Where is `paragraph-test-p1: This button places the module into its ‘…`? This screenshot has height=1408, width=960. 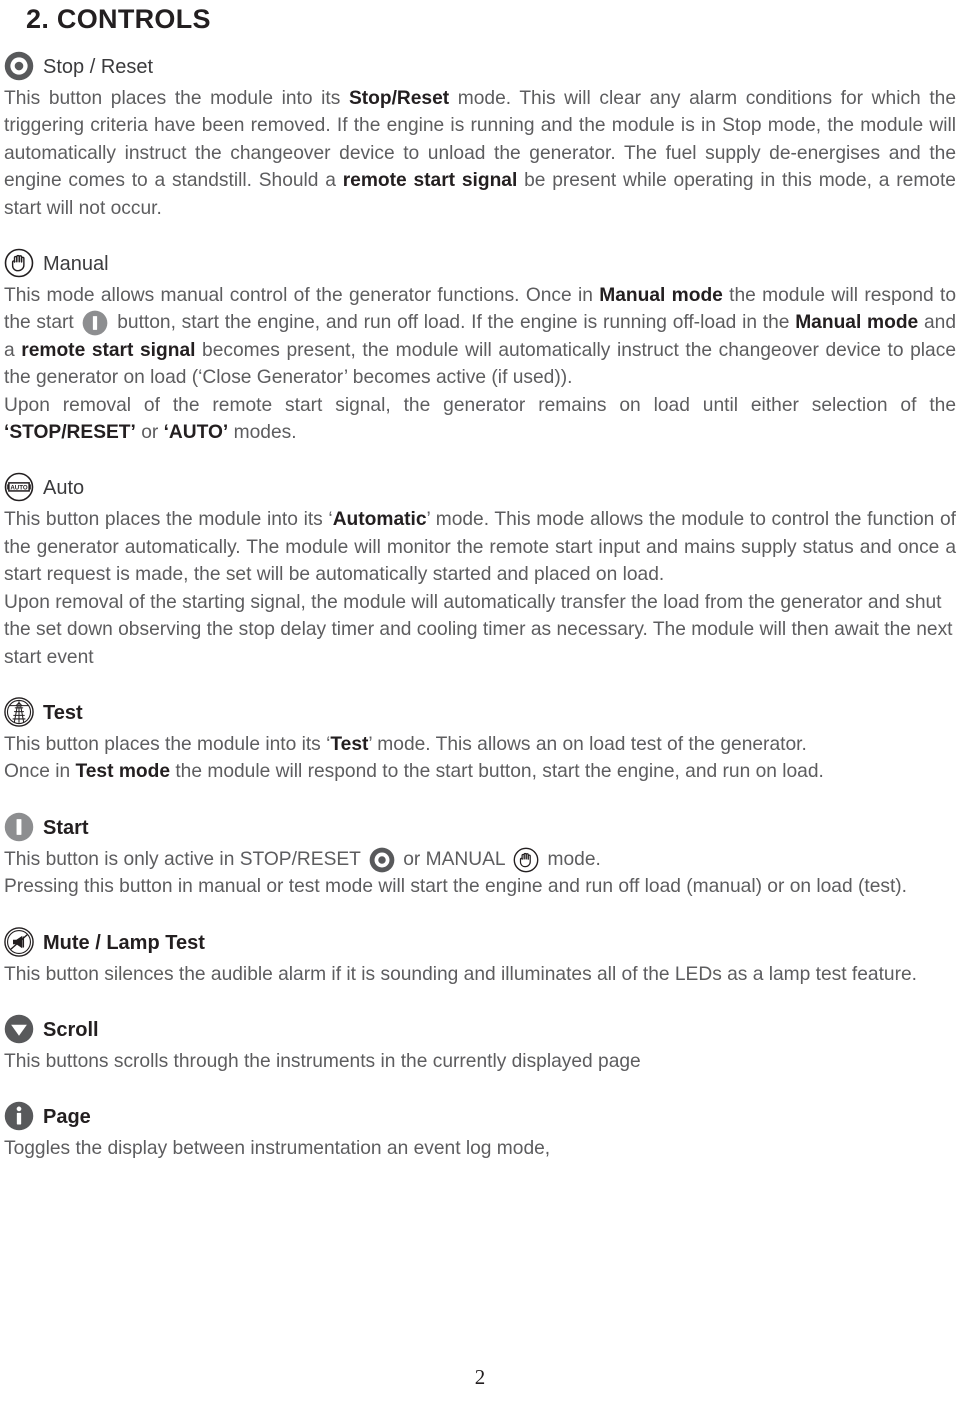
paragraph-test-p1: This button places the module into its ‘… is located at coordinates (405, 744).